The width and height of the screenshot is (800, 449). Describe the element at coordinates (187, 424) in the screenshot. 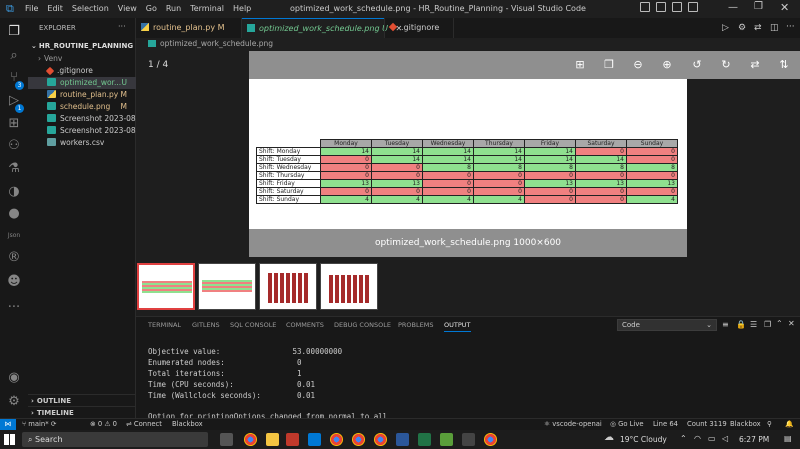

I see `blackbox-left: Blackbox` at that location.